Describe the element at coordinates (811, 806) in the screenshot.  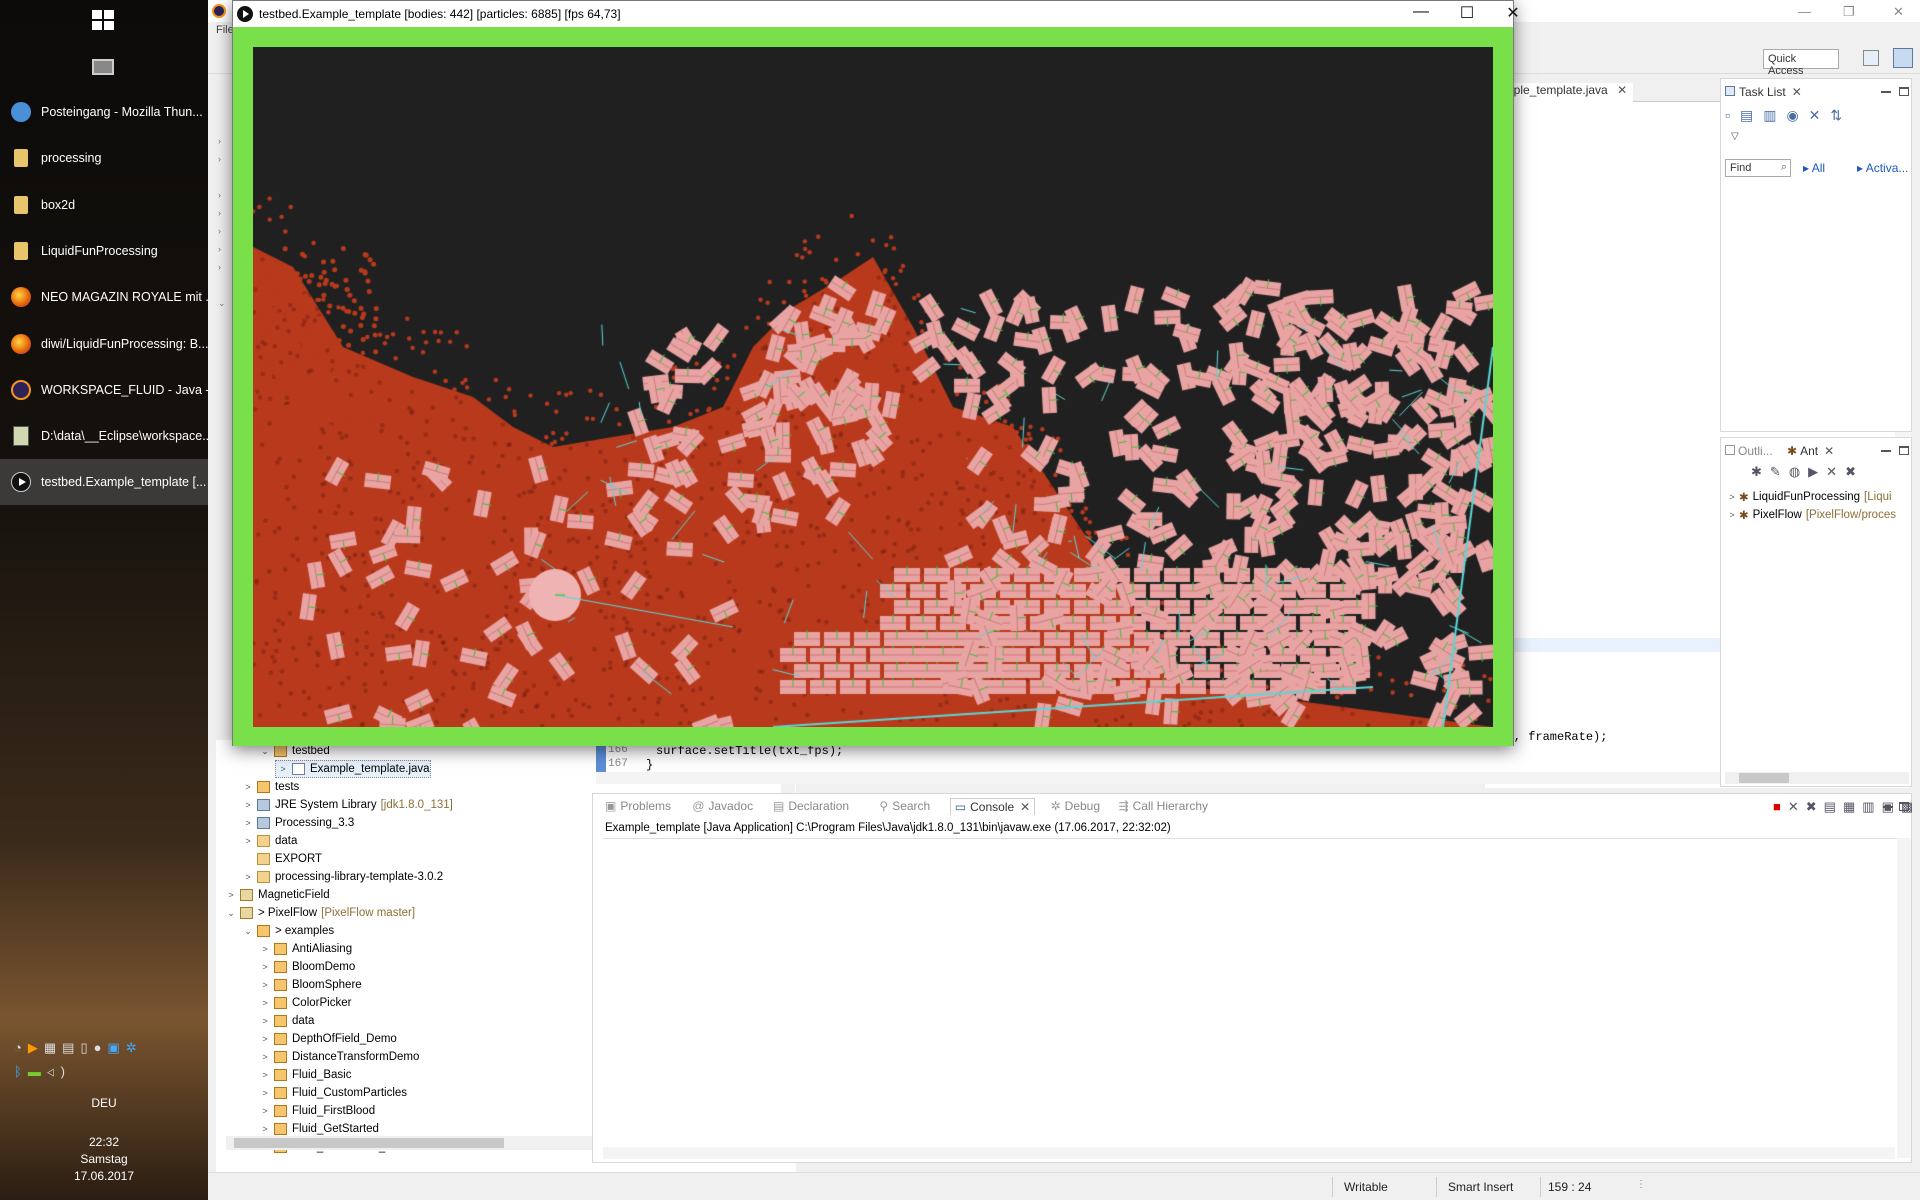
I see `tab-declaration: ▤ Declaration` at that location.